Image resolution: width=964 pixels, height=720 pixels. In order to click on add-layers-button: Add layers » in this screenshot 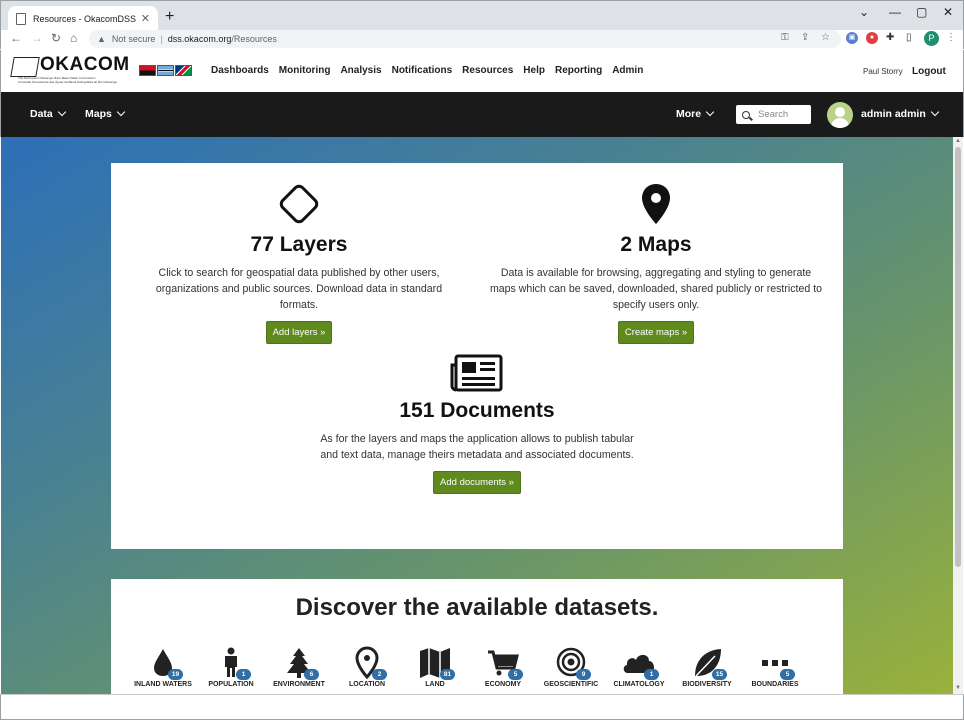, I will do `click(299, 332)`.